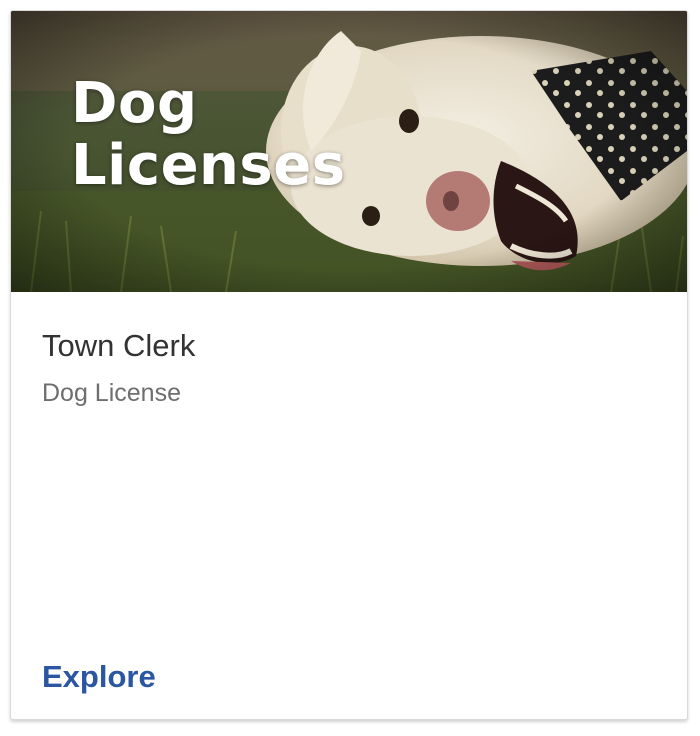  I want to click on service-name: Dog License, so click(111, 393).